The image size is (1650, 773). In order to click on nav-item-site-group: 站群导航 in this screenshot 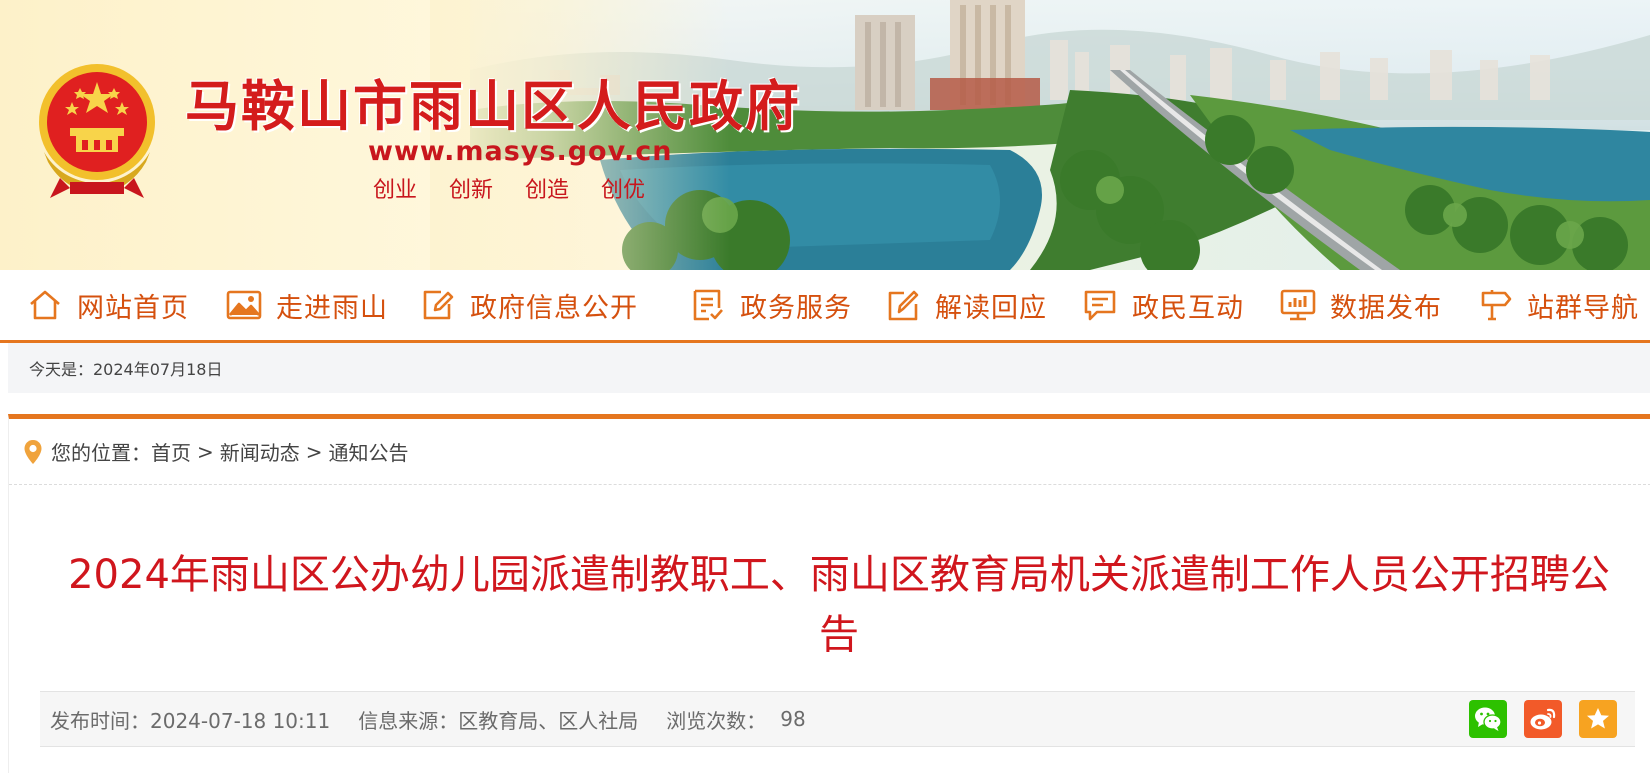, I will do `click(1558, 305)`.